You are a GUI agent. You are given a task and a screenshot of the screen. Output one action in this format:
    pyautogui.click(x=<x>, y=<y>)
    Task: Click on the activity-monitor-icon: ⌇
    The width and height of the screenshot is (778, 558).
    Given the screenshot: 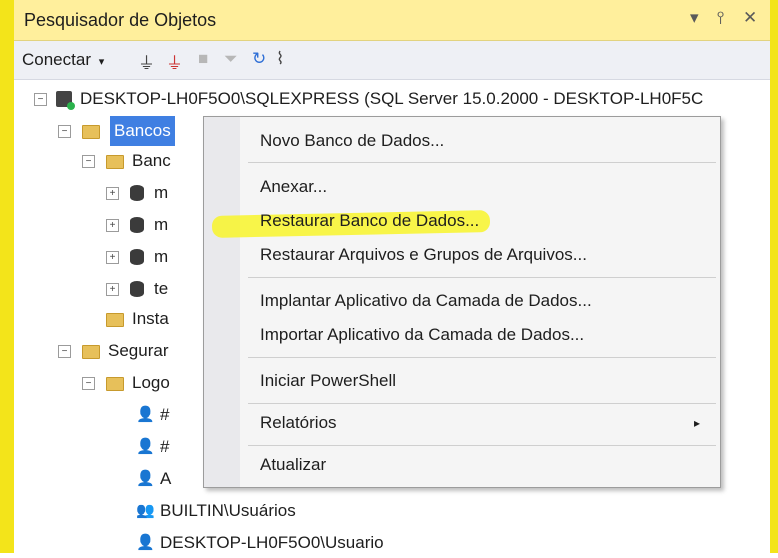 What is the action you would take?
    pyautogui.click(x=280, y=59)
    